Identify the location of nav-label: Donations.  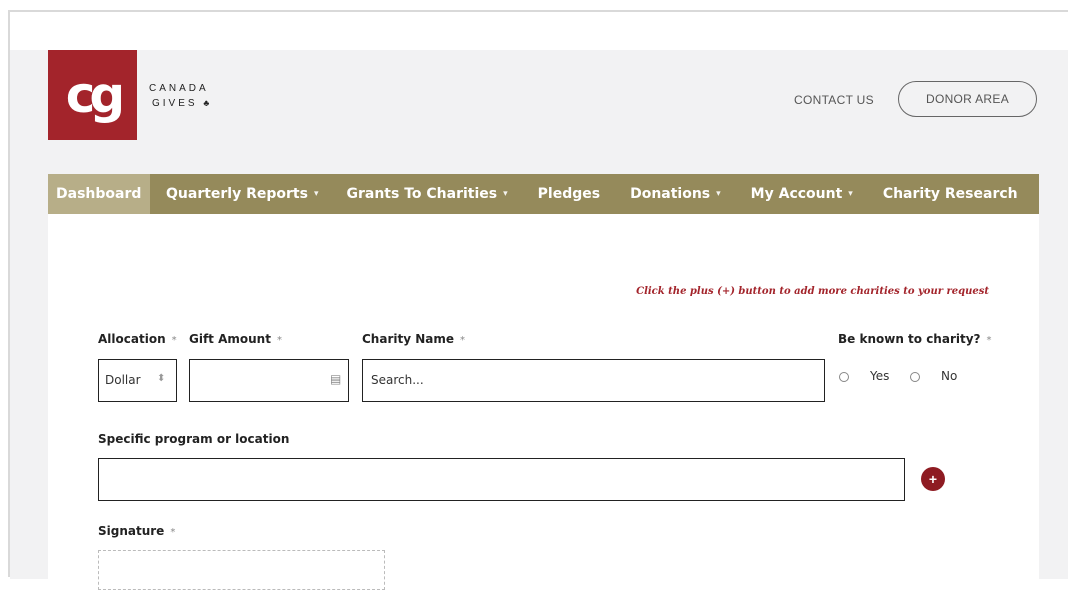
(670, 194).